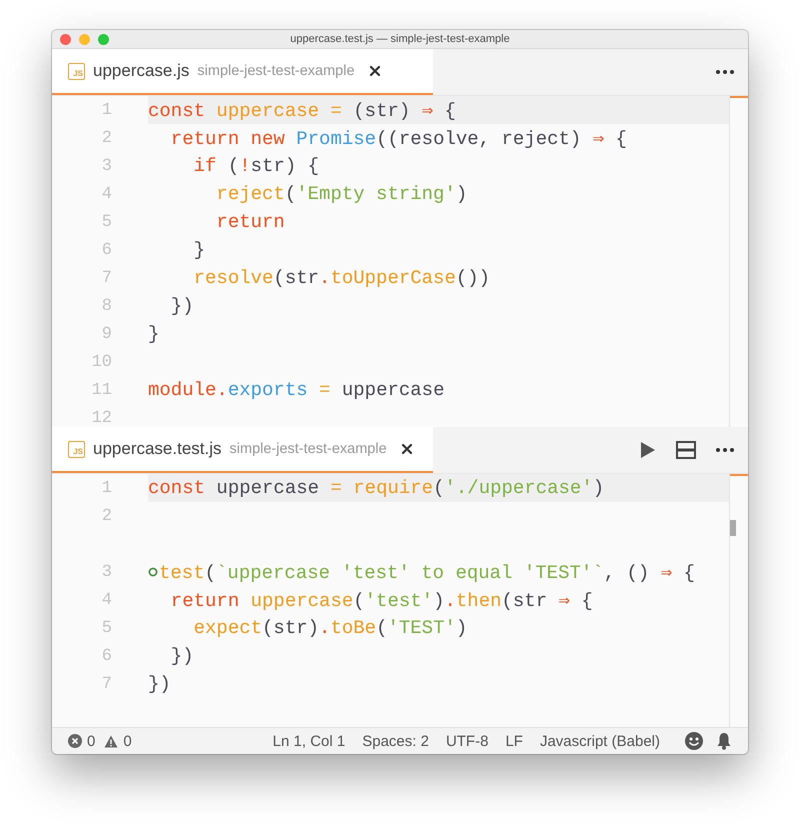 The image size is (800, 828). What do you see at coordinates (341, 194) in the screenshot?
I see `code-line: reject('Empty string')` at bounding box center [341, 194].